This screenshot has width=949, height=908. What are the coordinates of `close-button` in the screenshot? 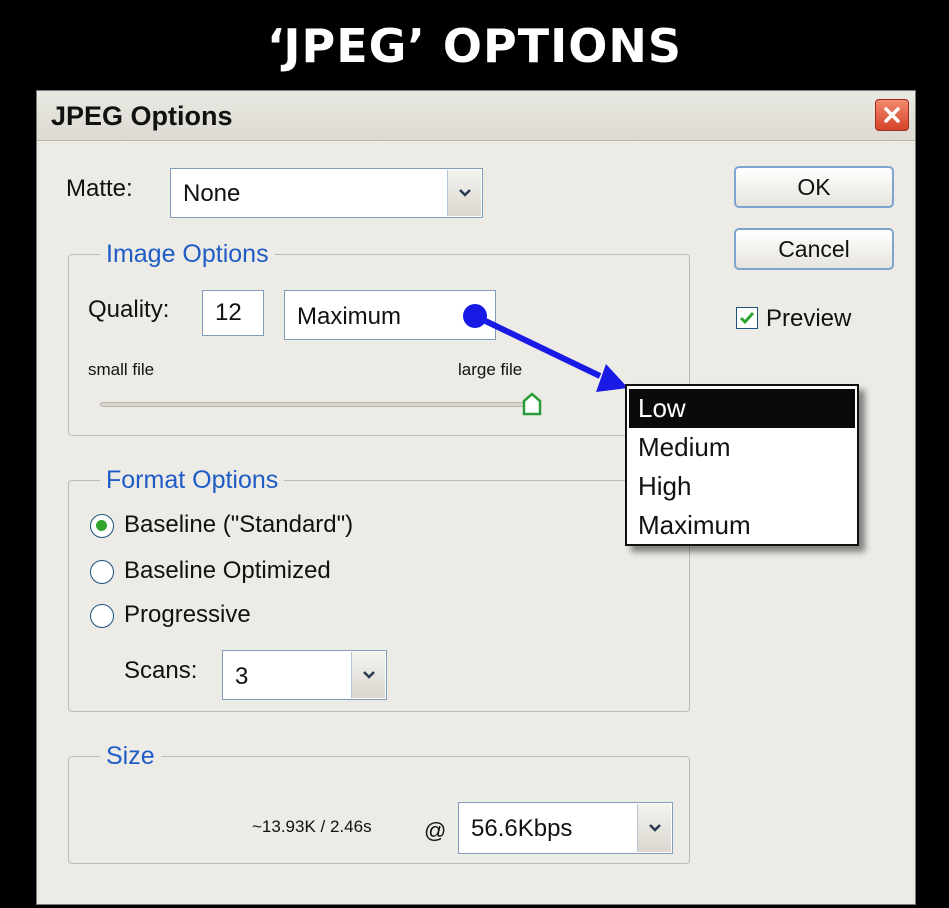 It's located at (892, 115).